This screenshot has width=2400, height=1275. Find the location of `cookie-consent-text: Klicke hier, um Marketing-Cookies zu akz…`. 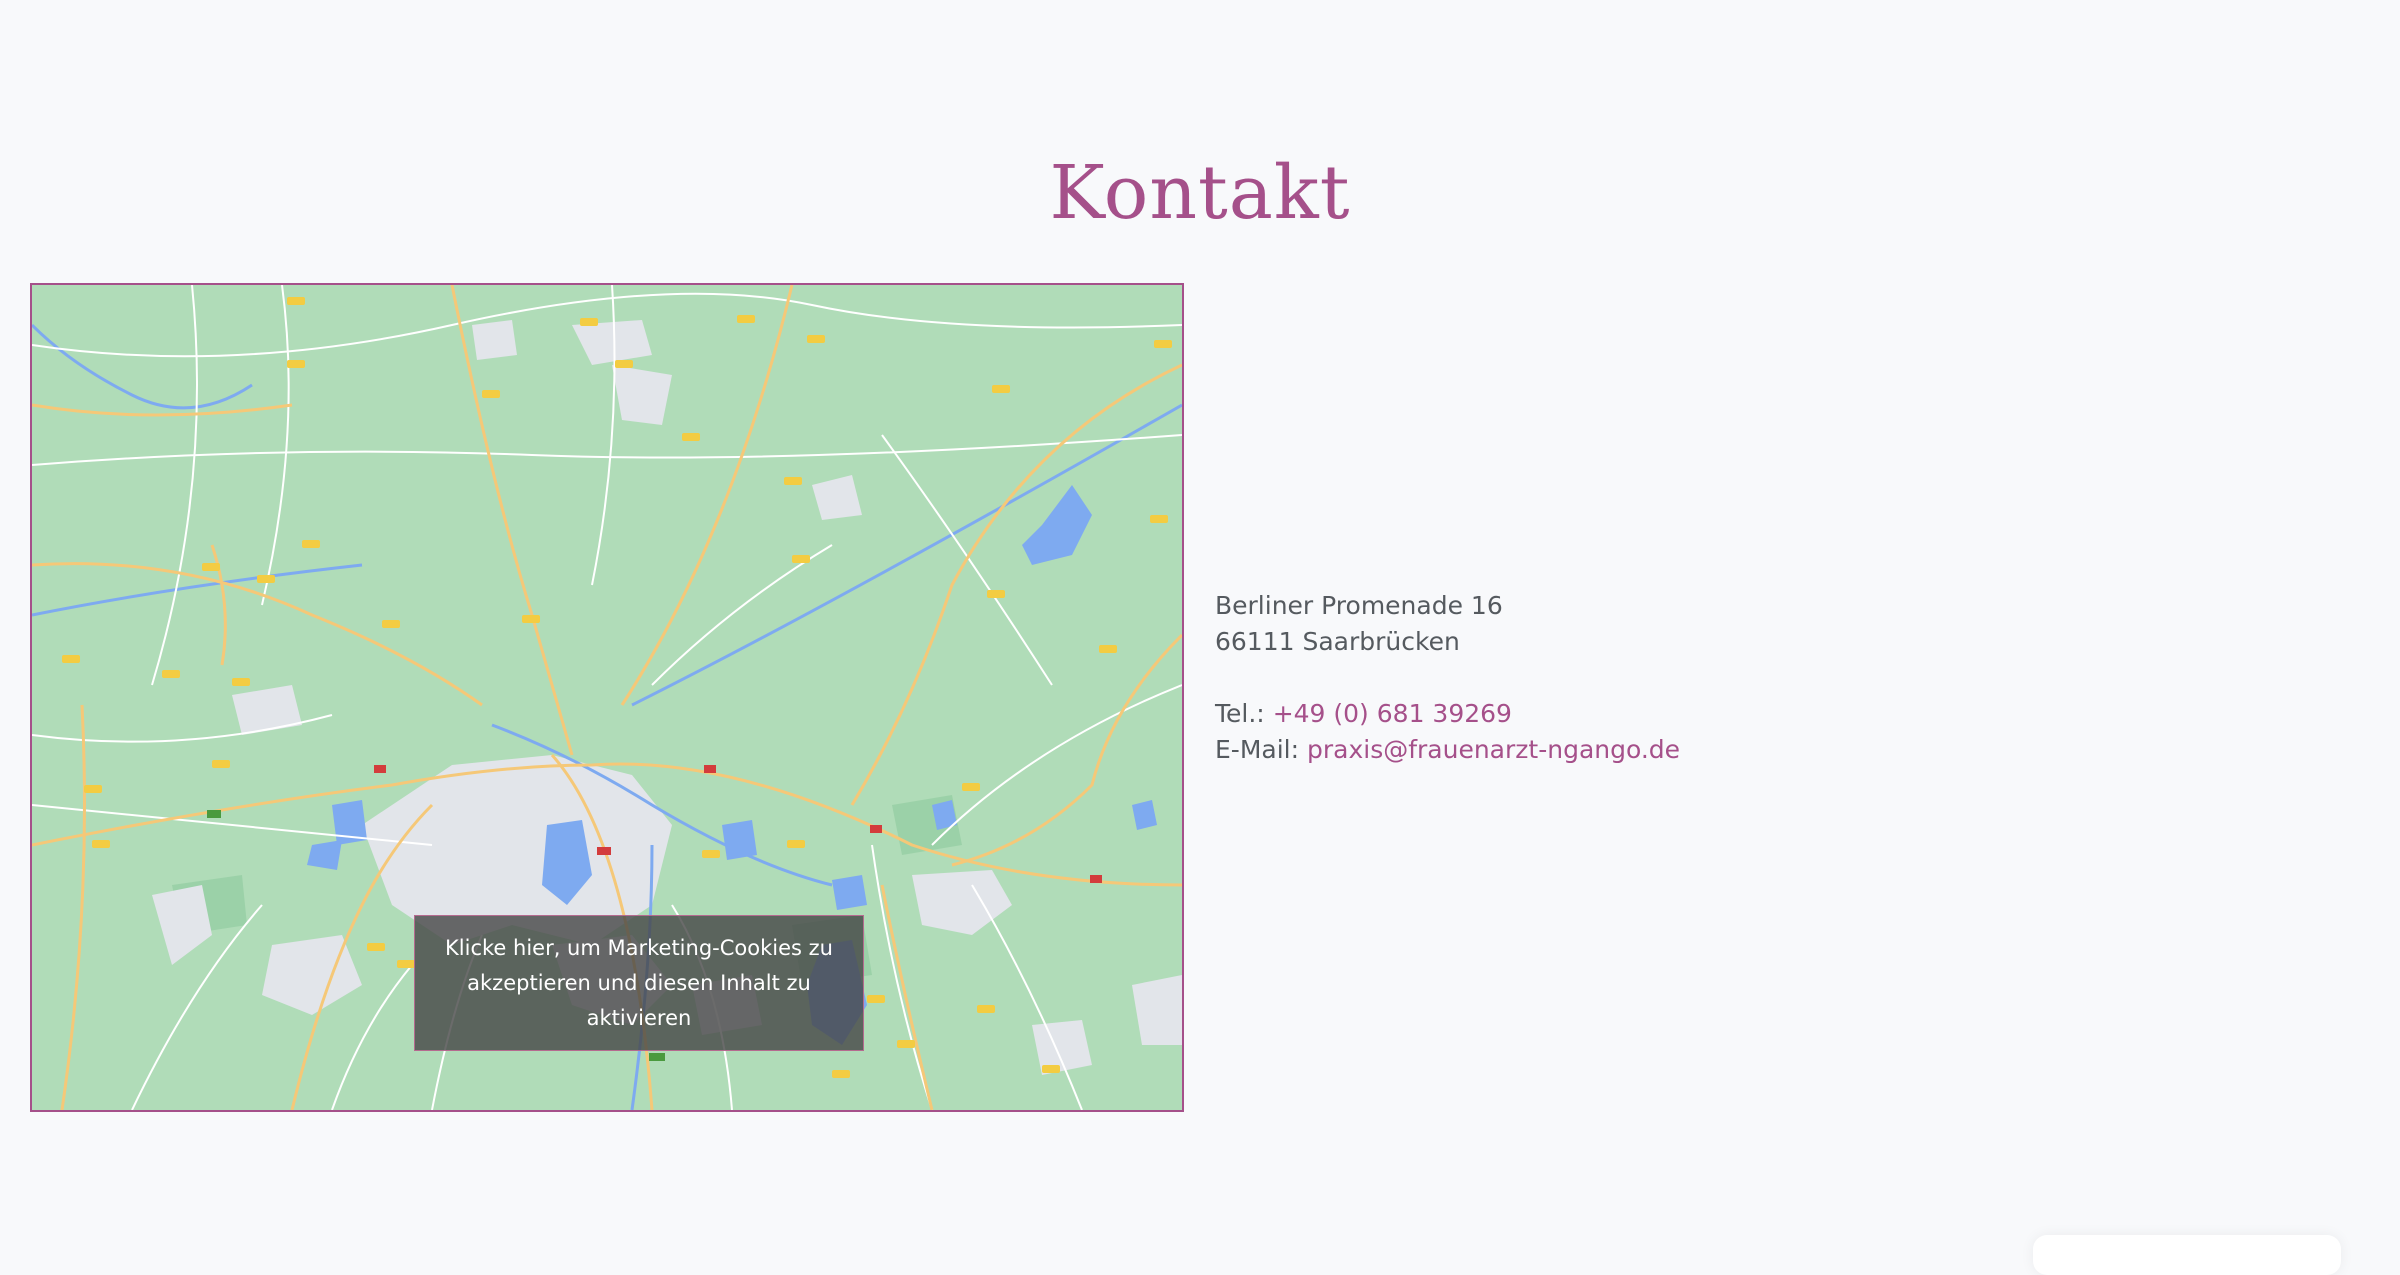

cookie-consent-text: Klicke hier, um Marketing-Cookies zu akz… is located at coordinates (639, 982).